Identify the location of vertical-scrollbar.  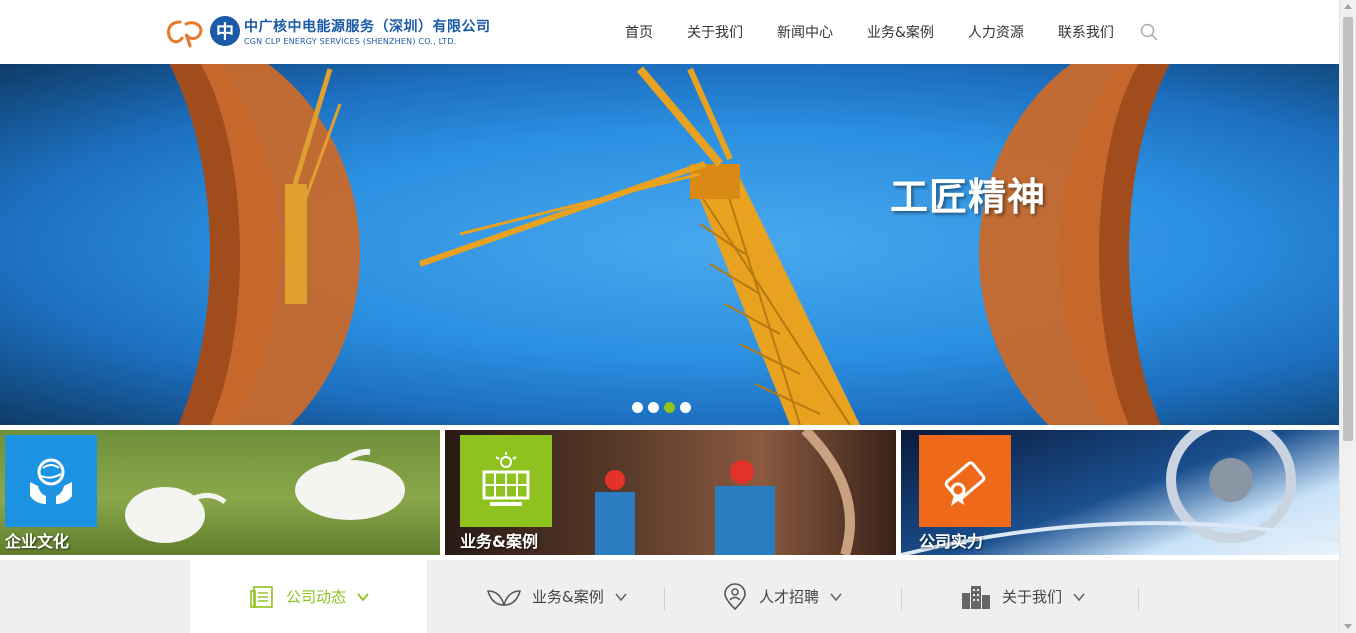
(1347, 316).